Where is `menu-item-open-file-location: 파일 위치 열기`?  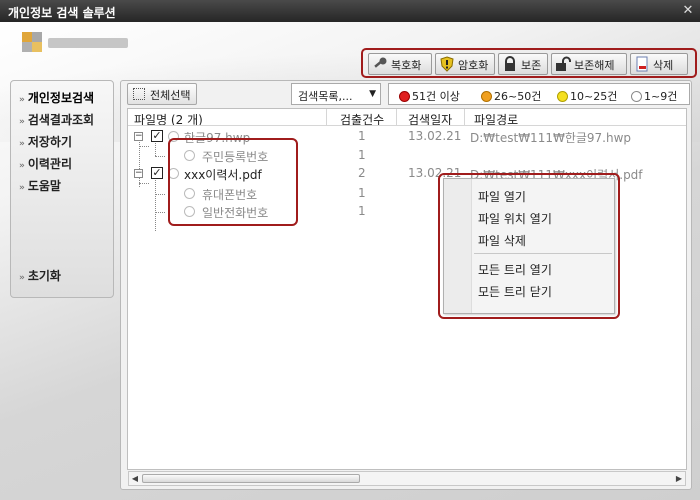
menu-item-open-file-location: 파일 위치 열기 is located at coordinates (515, 218).